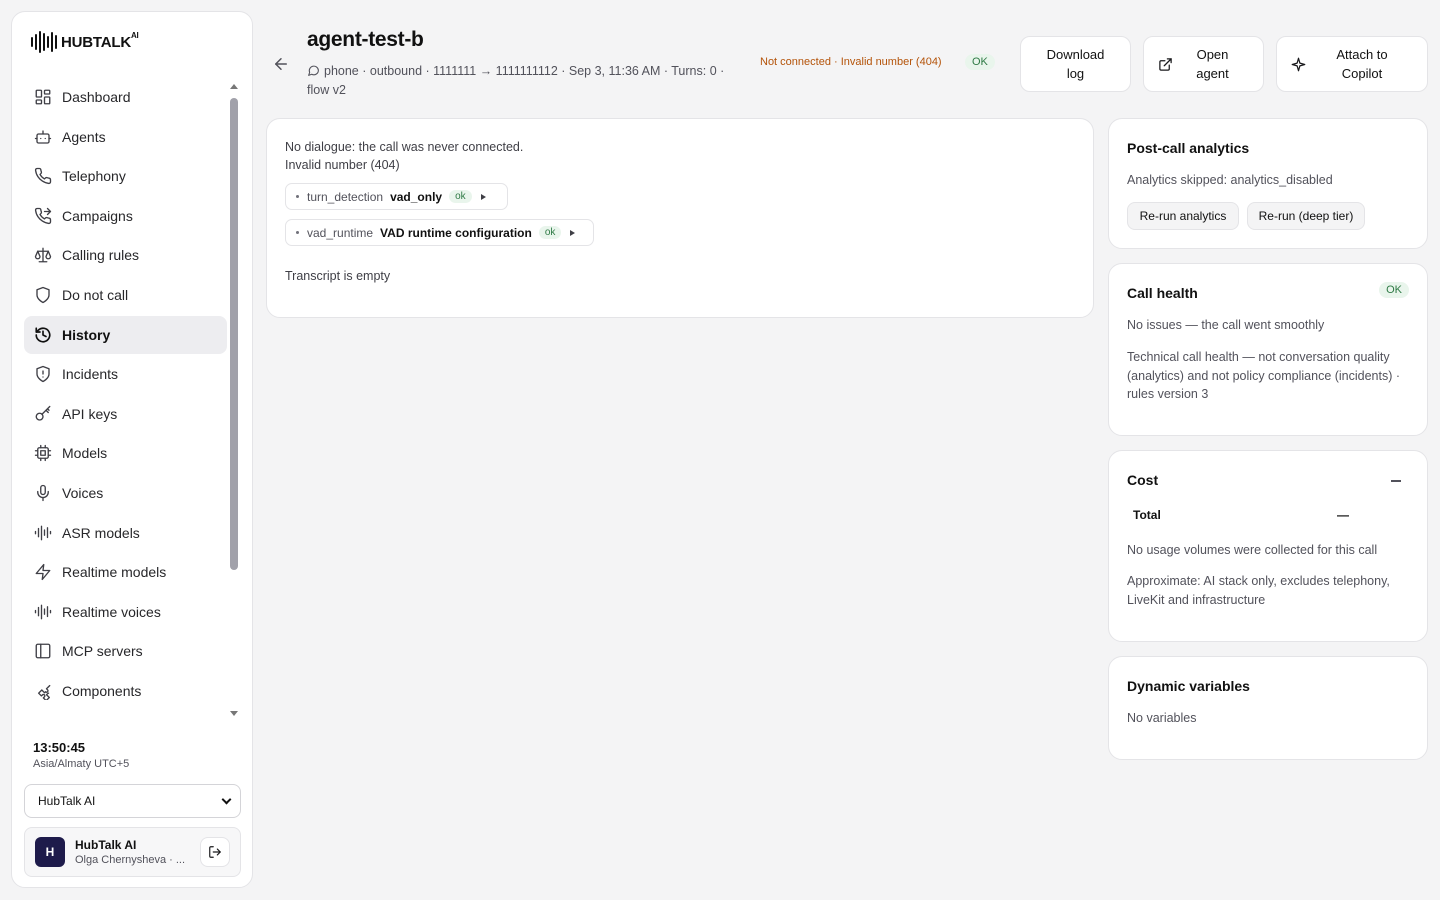 The image size is (1440, 900). I want to click on user-name: HubTalk AI, so click(106, 845).